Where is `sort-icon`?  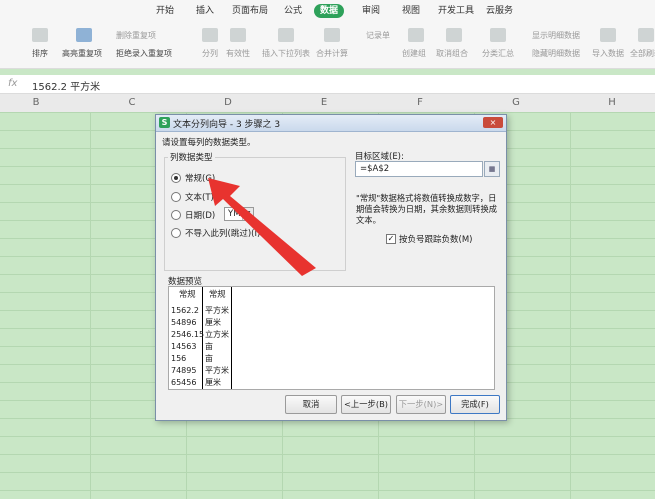 sort-icon is located at coordinates (40, 35).